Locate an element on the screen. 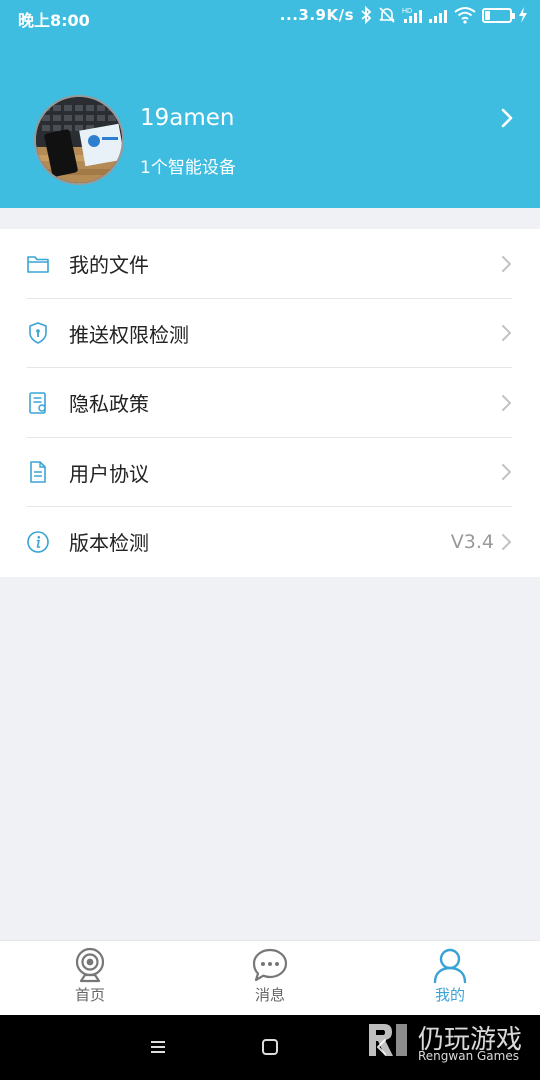  avatar-photo is located at coordinates (79, 140).